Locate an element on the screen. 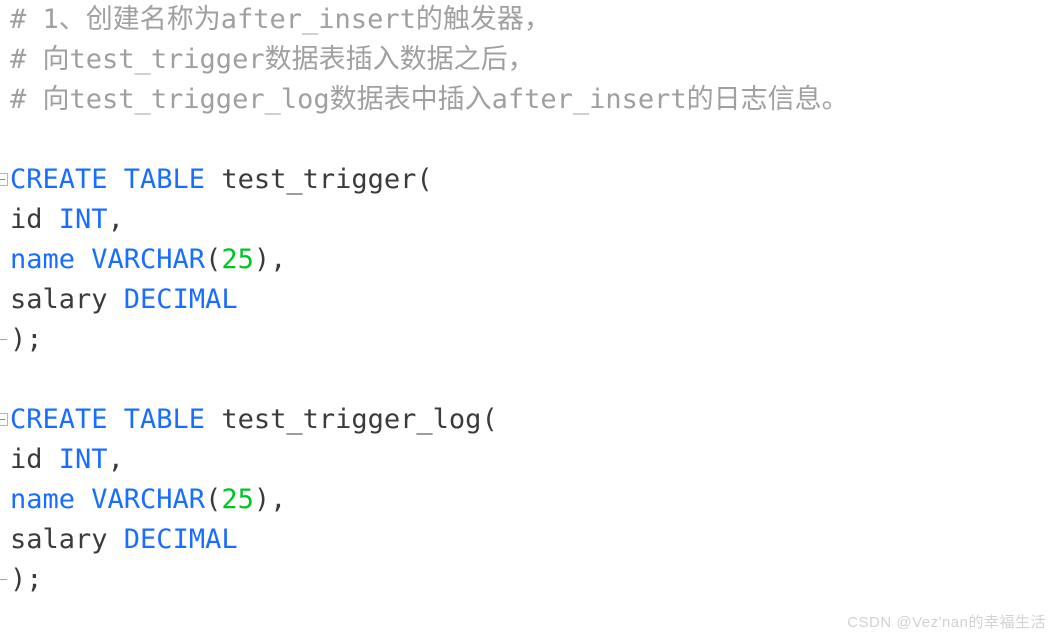  csdn-watermark: CSDN @Vez'nan的幸福生活 is located at coordinates (946, 622).